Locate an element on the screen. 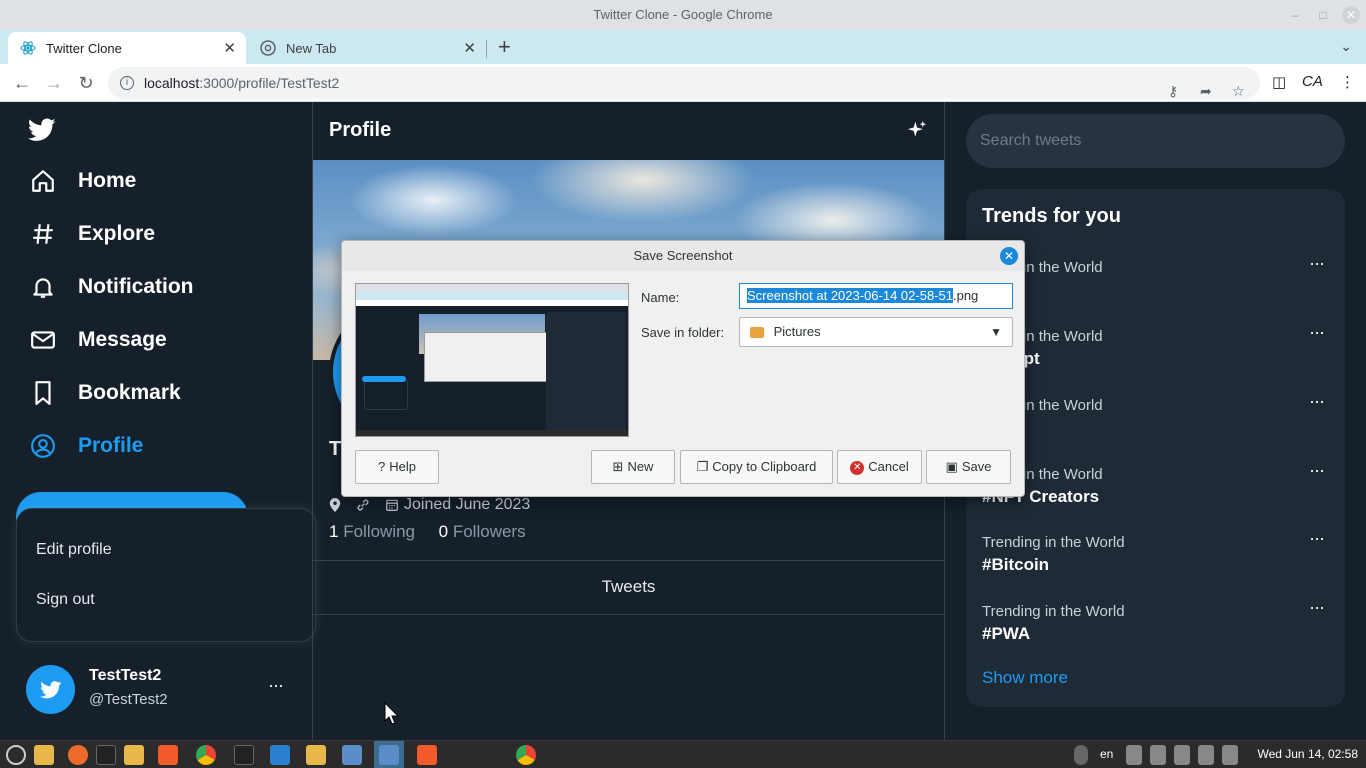  tab-strip: Twitter Clone ✕ New Tab ✕ is located at coordinates (683, 47).